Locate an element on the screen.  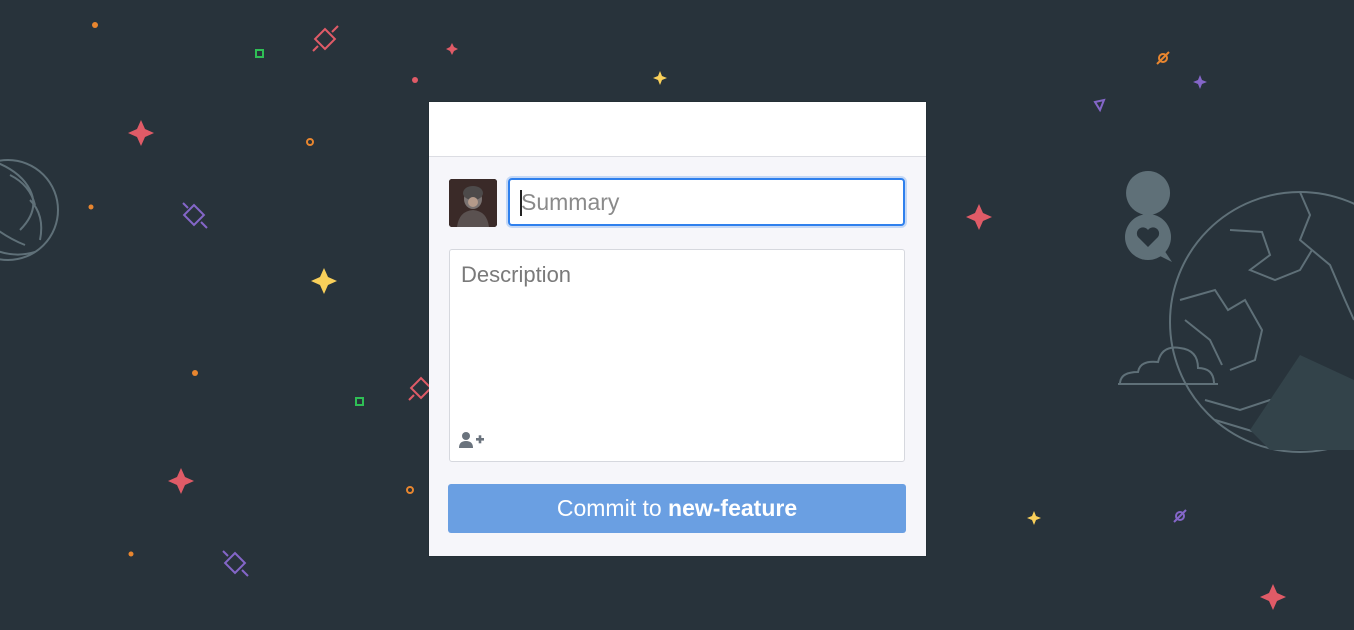
commit-branch-name: new-feature is located at coordinates (733, 508).